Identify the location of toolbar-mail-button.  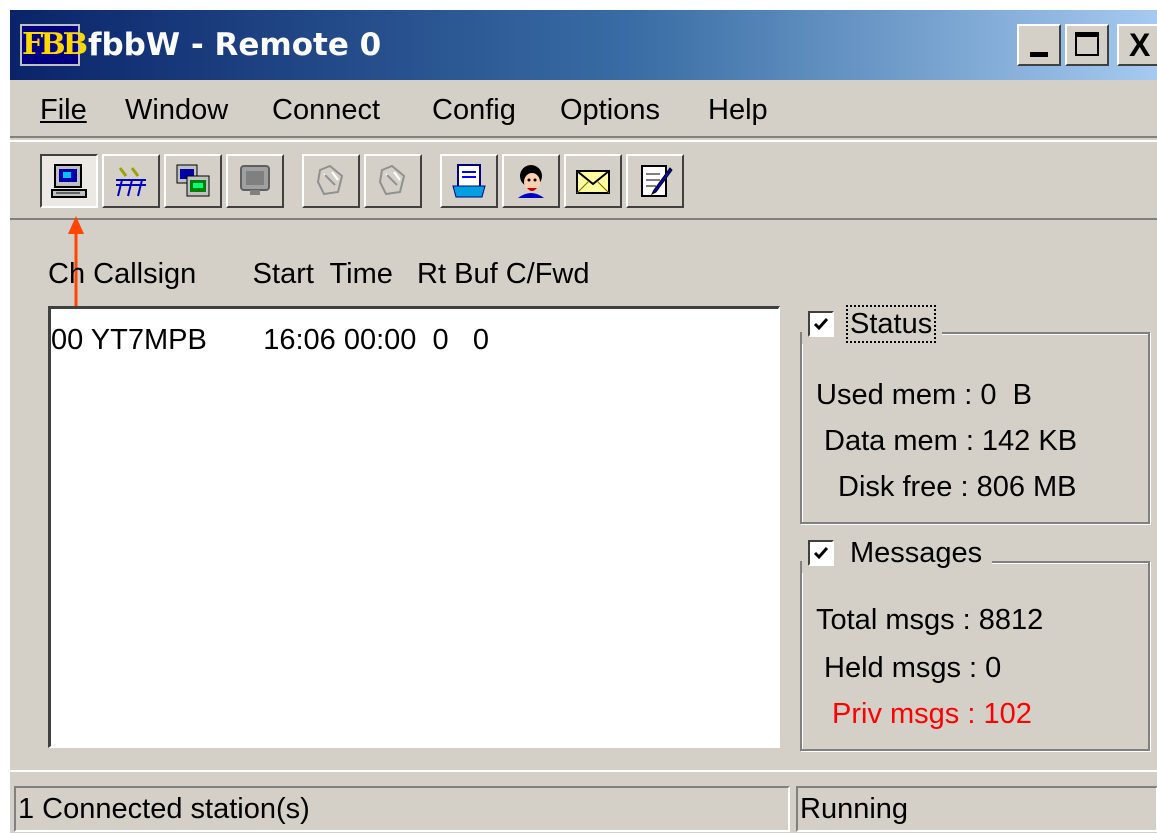
(593, 181).